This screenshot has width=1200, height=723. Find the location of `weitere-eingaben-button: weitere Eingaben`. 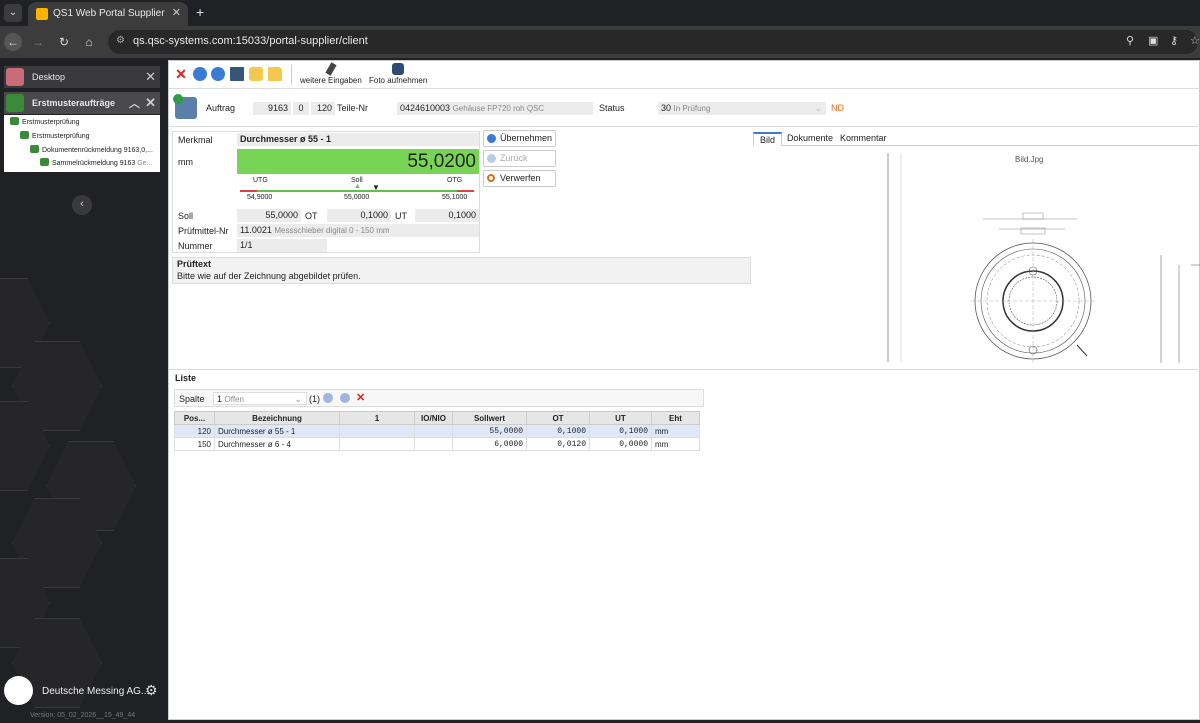

weitere-eingaben-button: weitere Eingaben is located at coordinates (331, 73).